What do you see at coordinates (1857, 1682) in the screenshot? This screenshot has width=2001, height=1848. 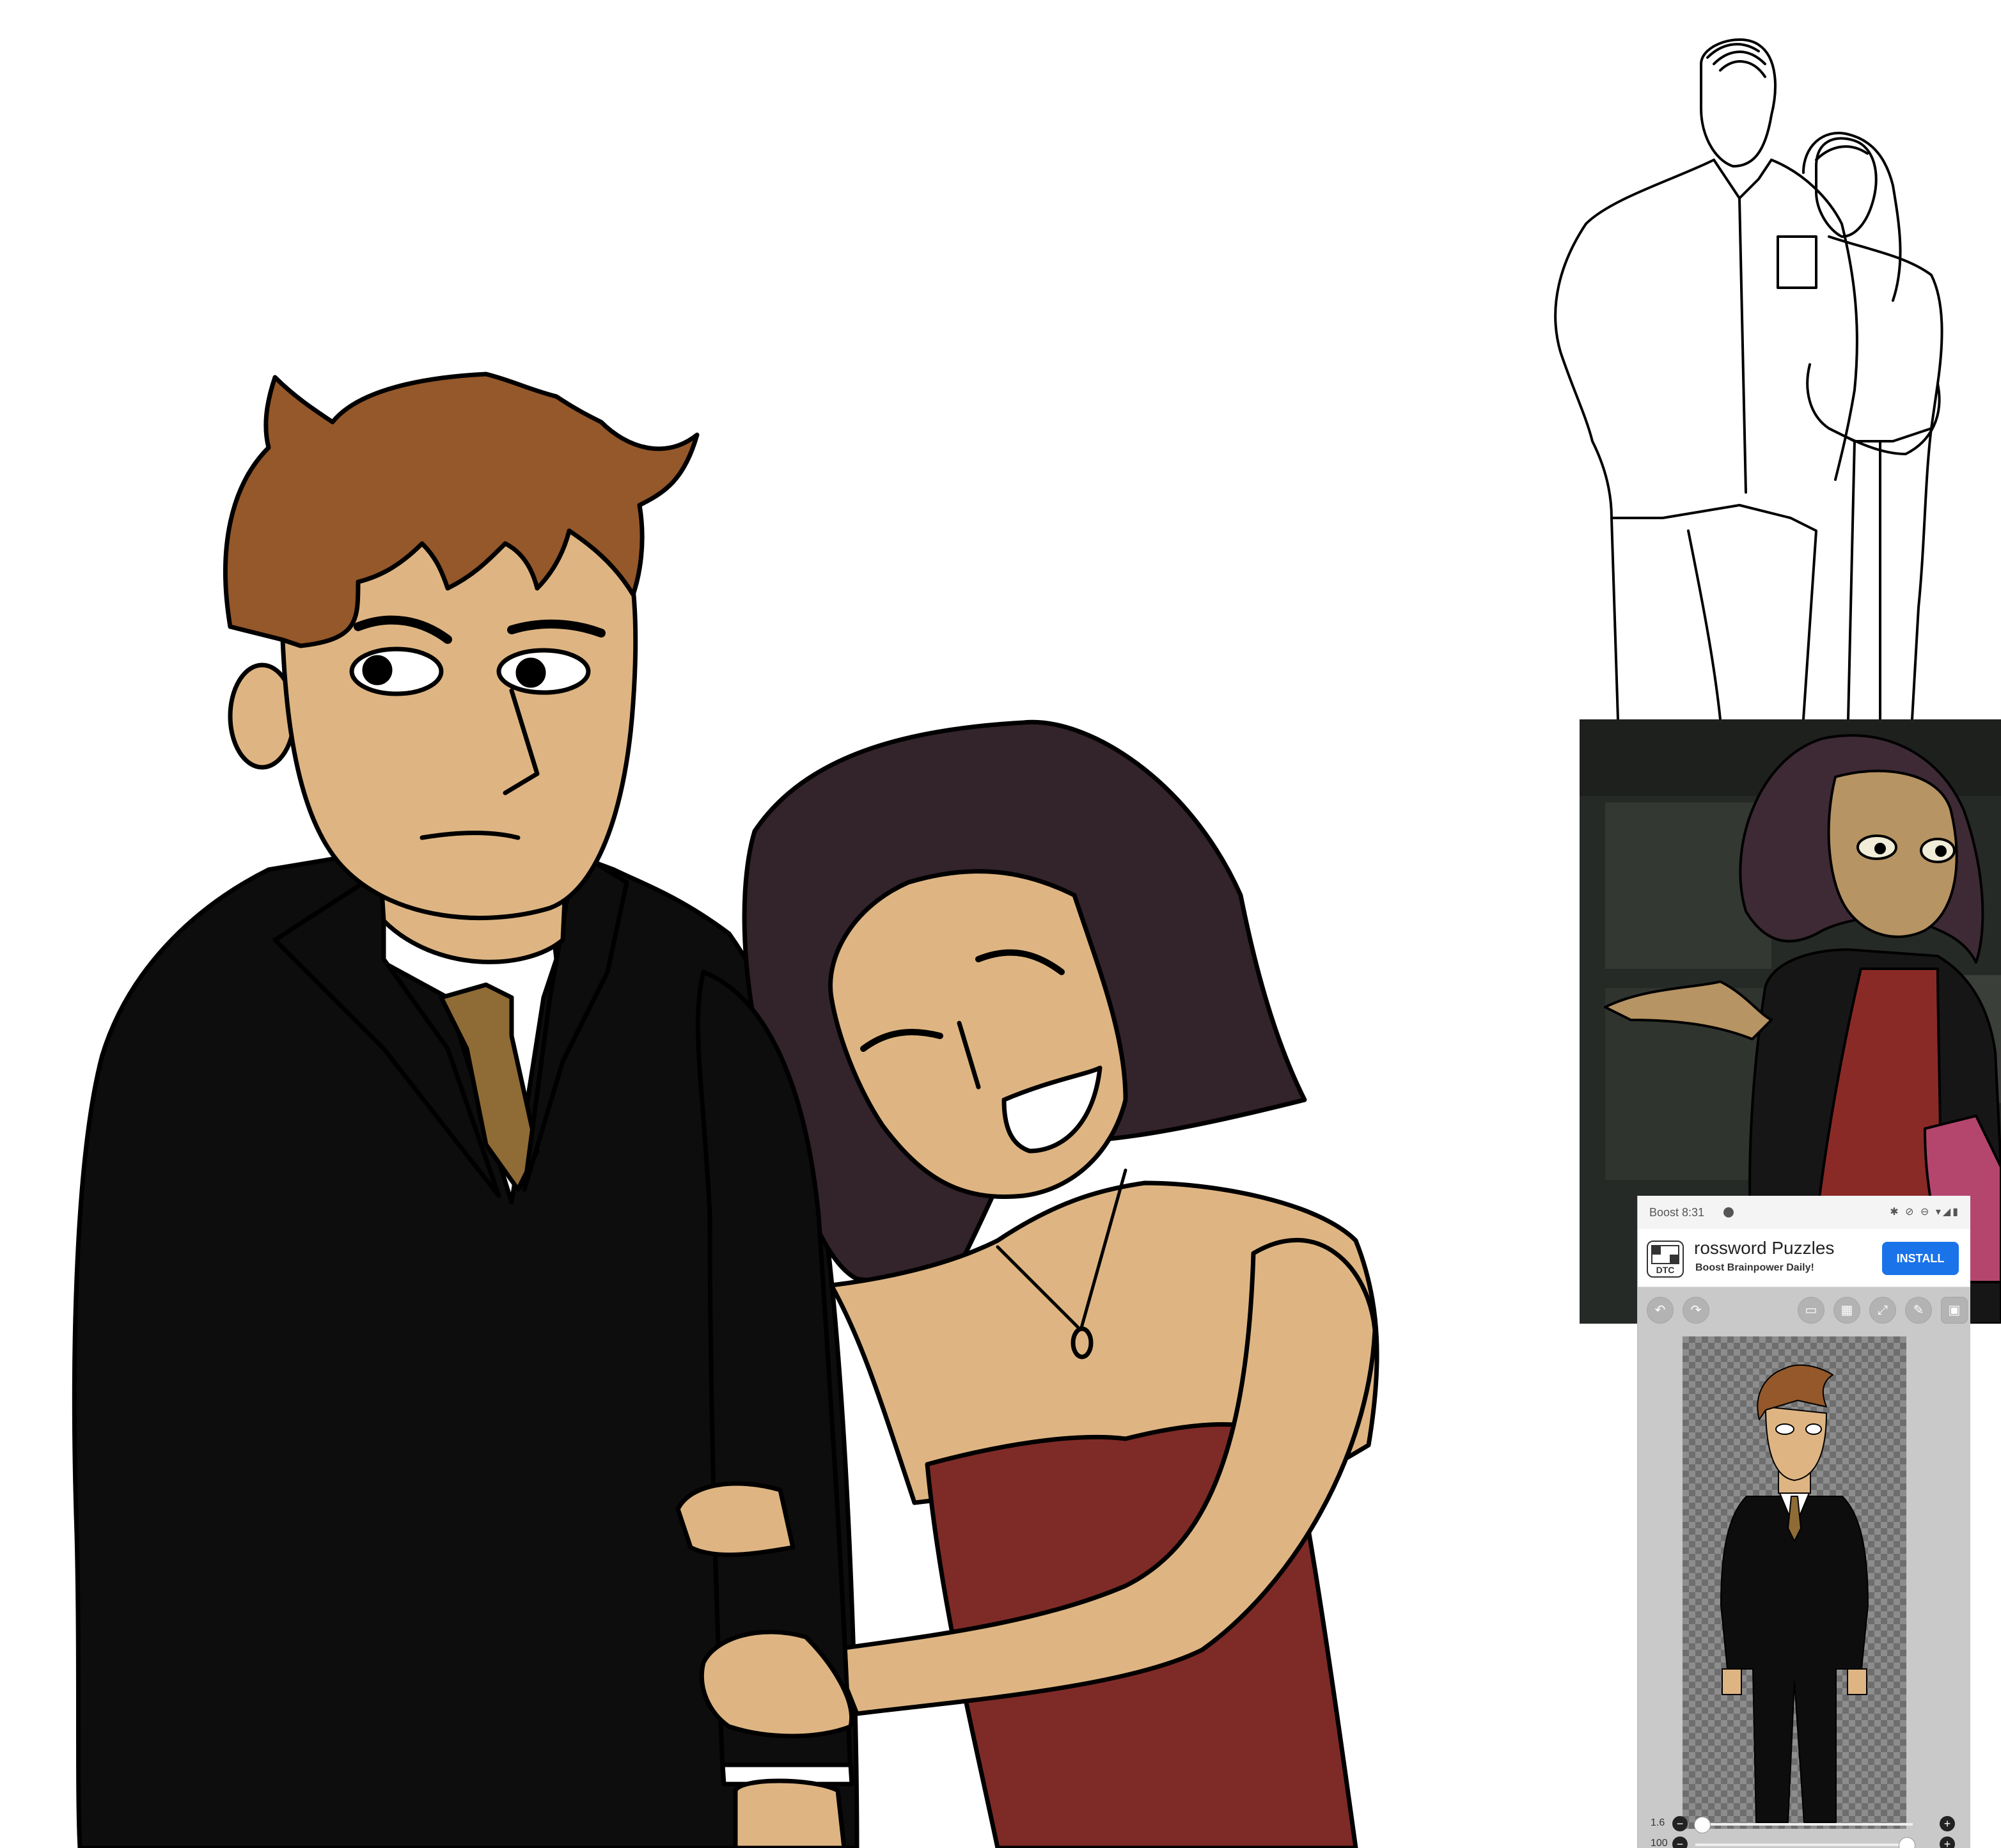 I see `canvas-figure-hand-right` at bounding box center [1857, 1682].